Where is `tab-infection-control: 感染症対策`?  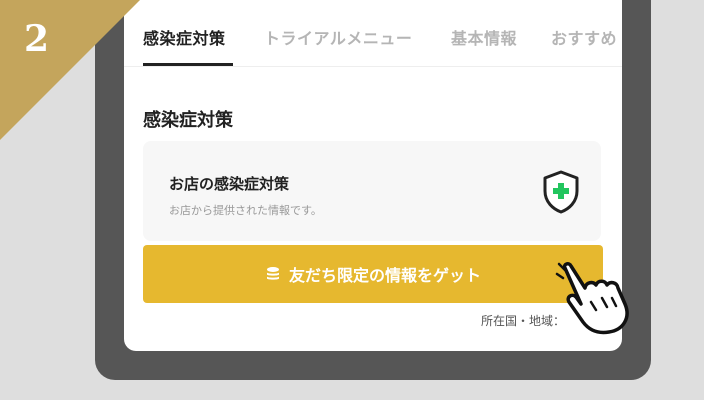
tab-infection-control: 感染症対策 is located at coordinates (184, 37).